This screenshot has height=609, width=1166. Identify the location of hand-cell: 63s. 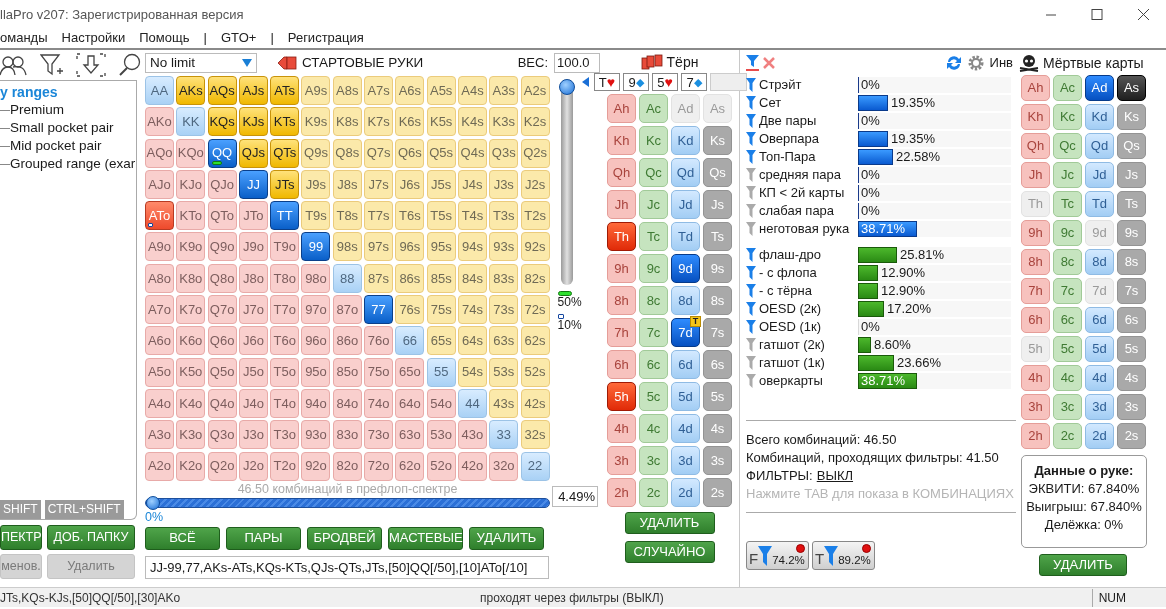
(504, 341).